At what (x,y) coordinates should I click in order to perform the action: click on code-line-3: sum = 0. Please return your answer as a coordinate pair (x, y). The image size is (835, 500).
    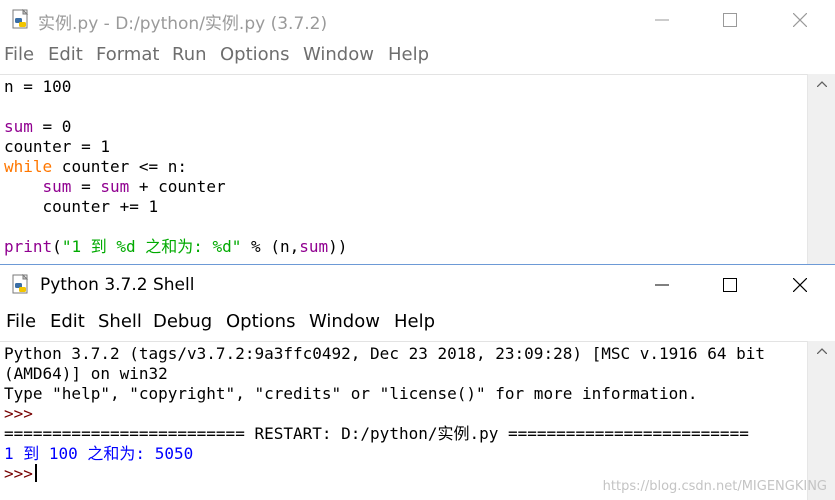
    Looking at the image, I should click on (38, 126).